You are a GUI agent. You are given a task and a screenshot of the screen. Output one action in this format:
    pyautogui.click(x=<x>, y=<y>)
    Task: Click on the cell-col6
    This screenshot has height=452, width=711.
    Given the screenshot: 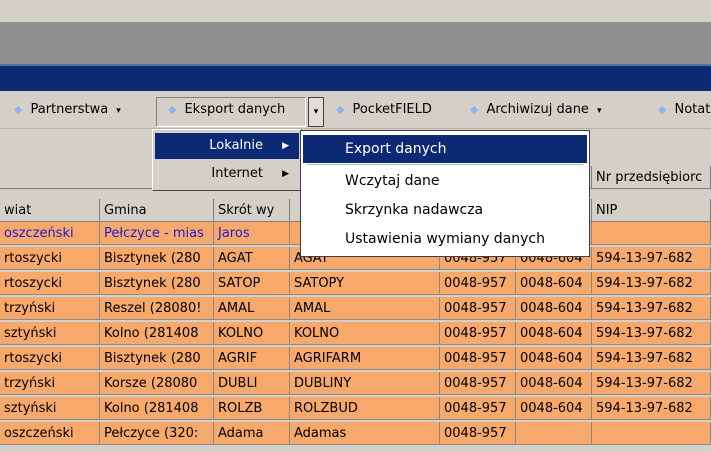 What is the action you would take?
    pyautogui.click(x=554, y=433)
    